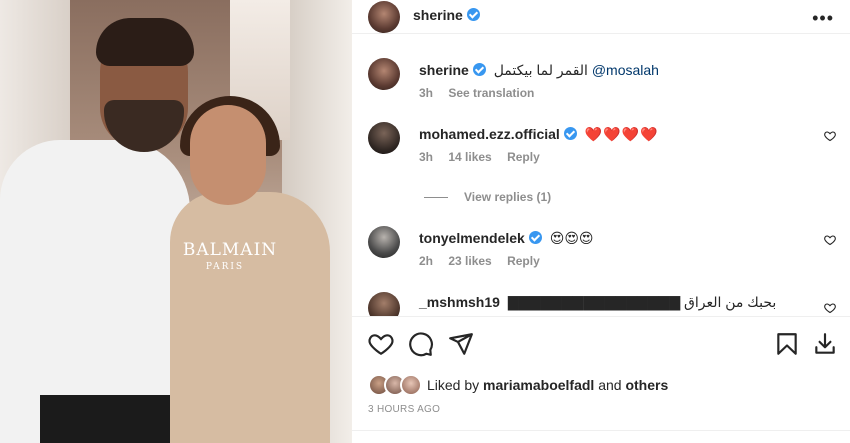 The image size is (850, 443). What do you see at coordinates (426, 93) in the screenshot?
I see `caption-time: 3h` at bounding box center [426, 93].